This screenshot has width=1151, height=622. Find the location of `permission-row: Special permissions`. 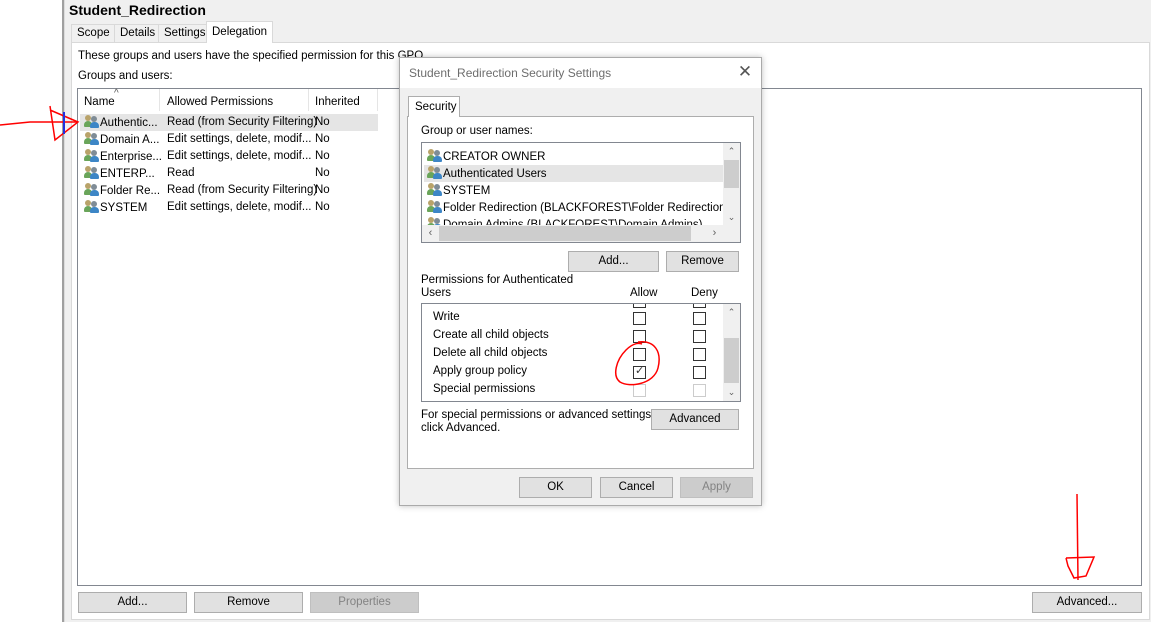

permission-row: Special permissions is located at coordinates (572, 391).